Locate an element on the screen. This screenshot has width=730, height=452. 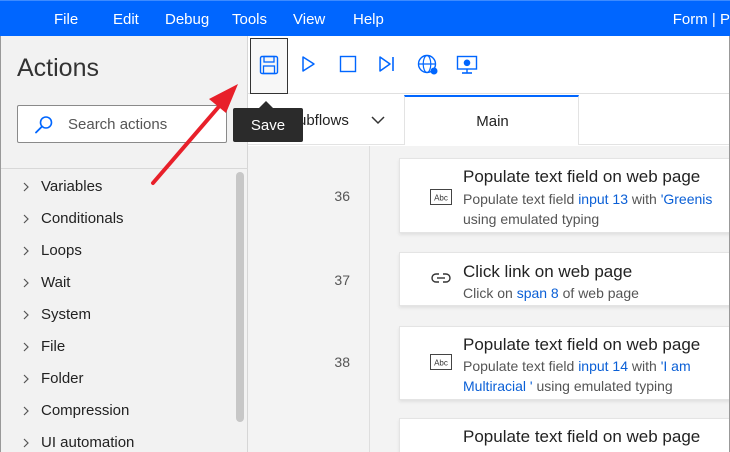
stop-icon is located at coordinates (348, 64).